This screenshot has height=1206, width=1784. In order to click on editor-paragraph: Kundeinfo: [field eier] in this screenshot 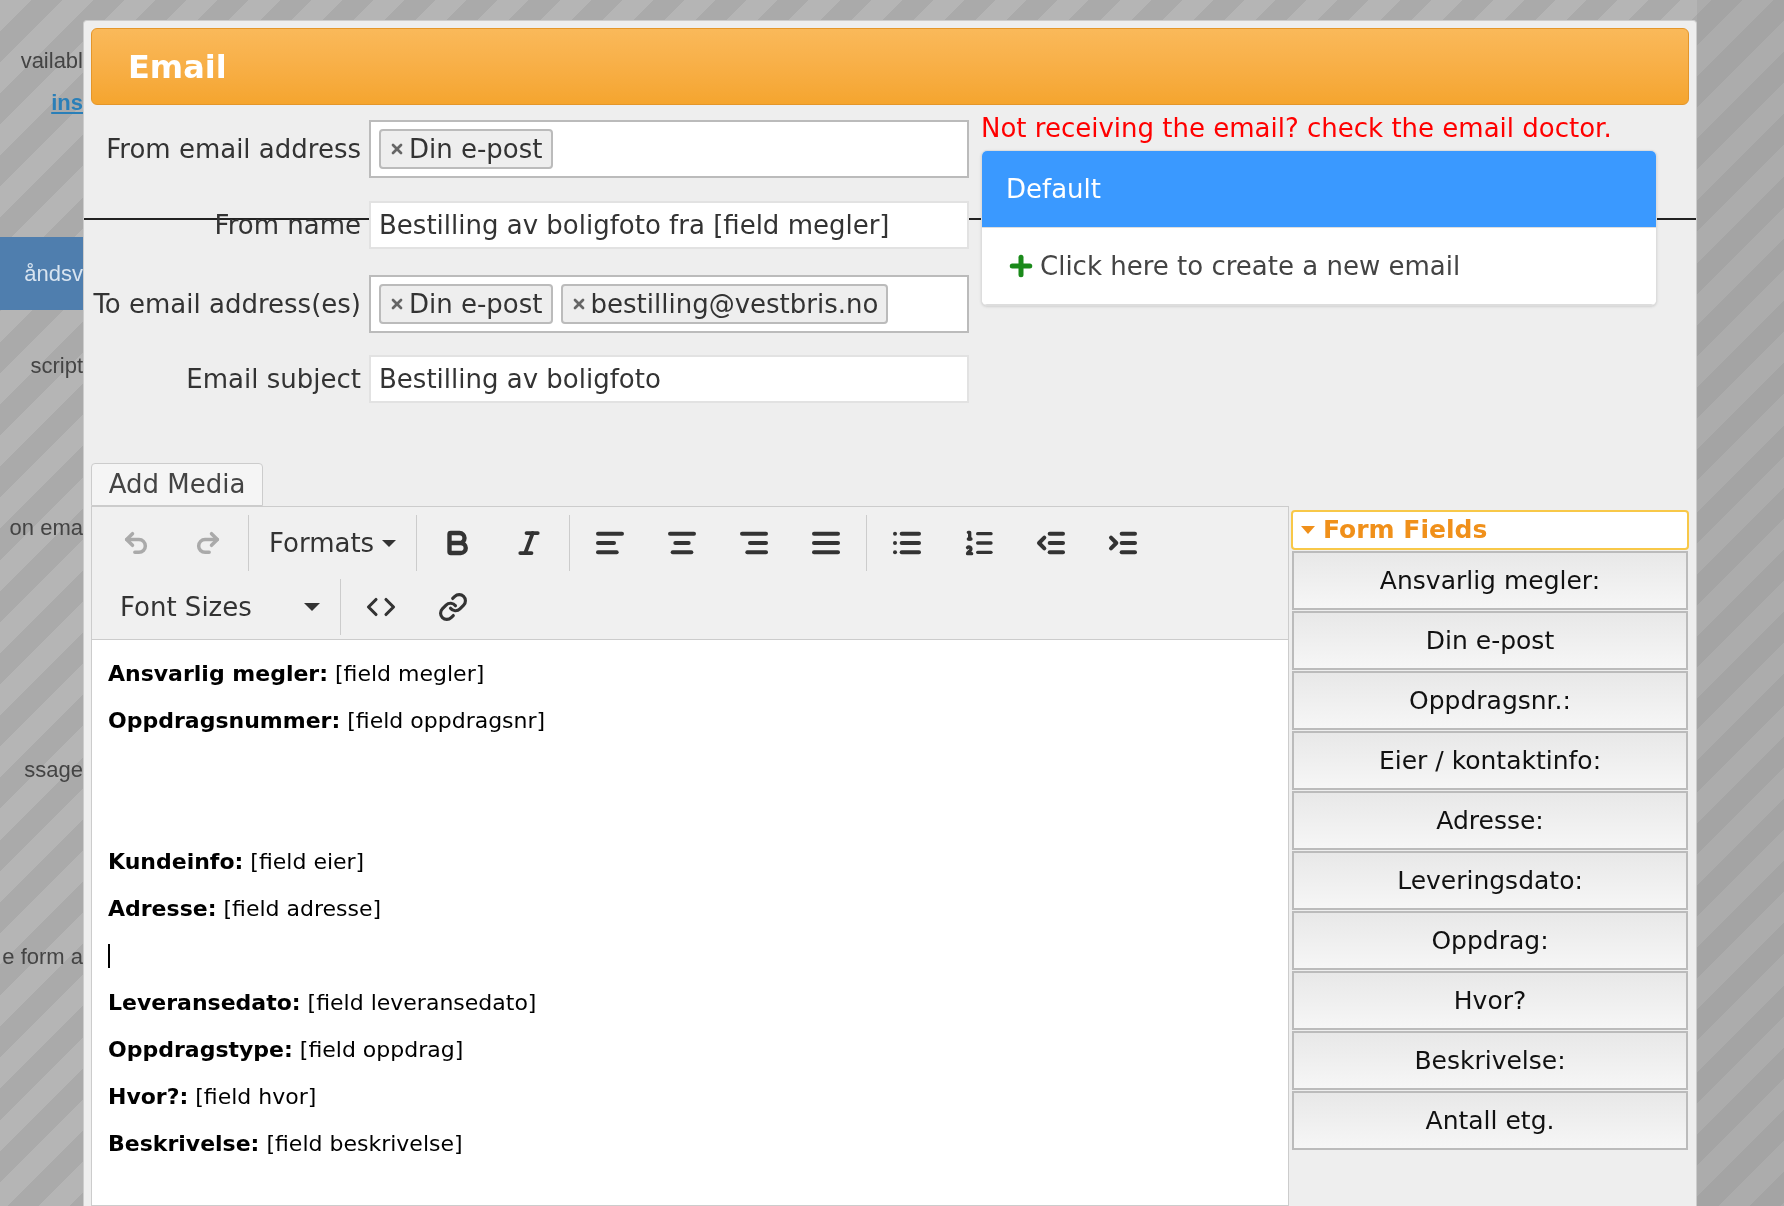, I will do `click(236, 861)`.